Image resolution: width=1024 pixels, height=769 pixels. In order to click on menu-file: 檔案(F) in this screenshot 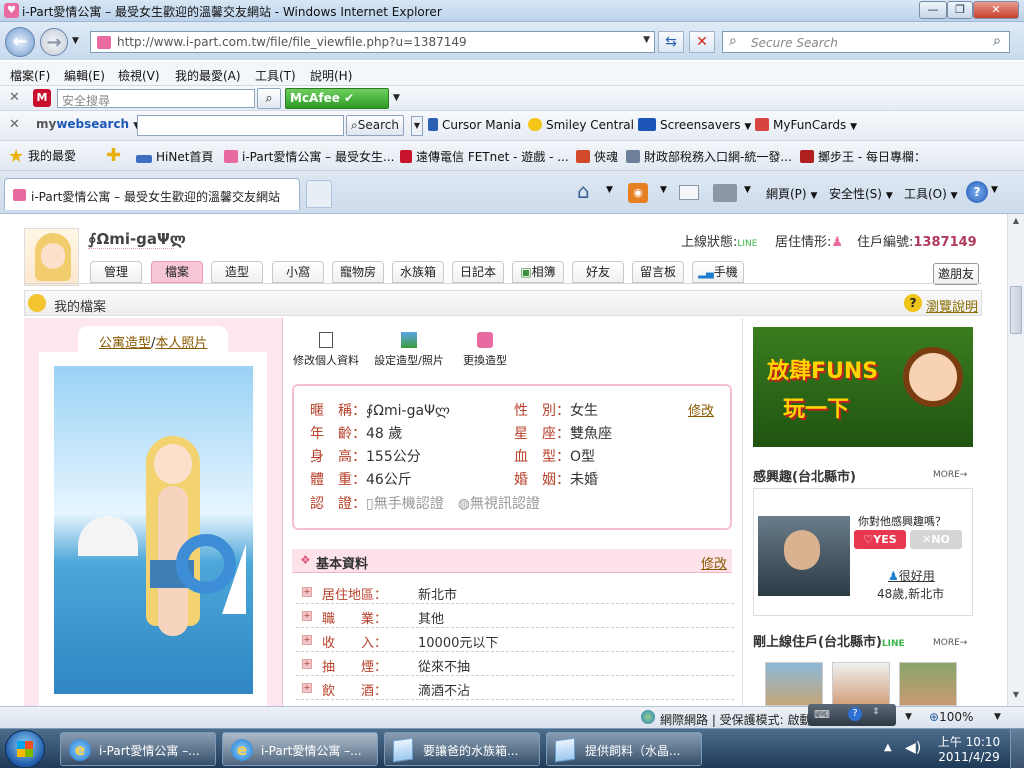, I will do `click(30, 75)`.